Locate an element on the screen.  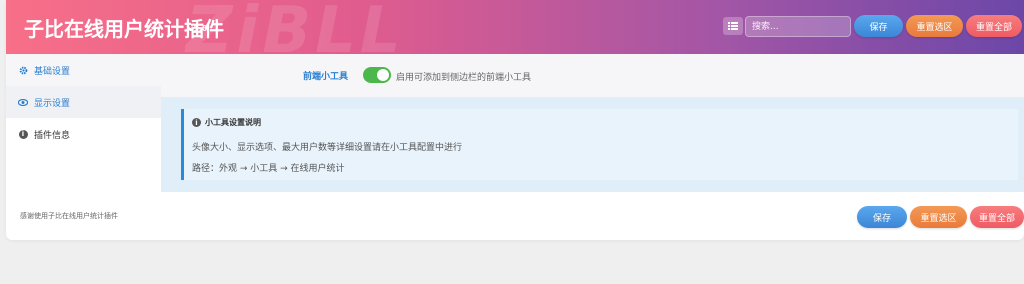
save-button: 保存 is located at coordinates (878, 26).